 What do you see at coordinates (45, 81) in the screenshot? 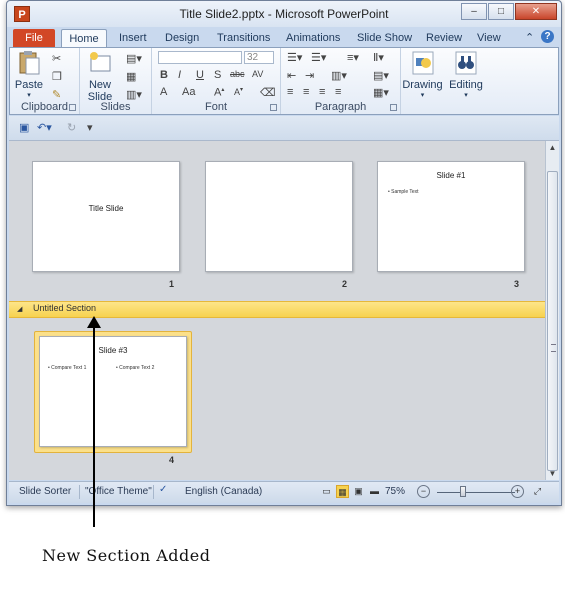
I see `clipboard-group: Paste ▾ ✂ ❐ ✎ Clipboard` at bounding box center [45, 81].